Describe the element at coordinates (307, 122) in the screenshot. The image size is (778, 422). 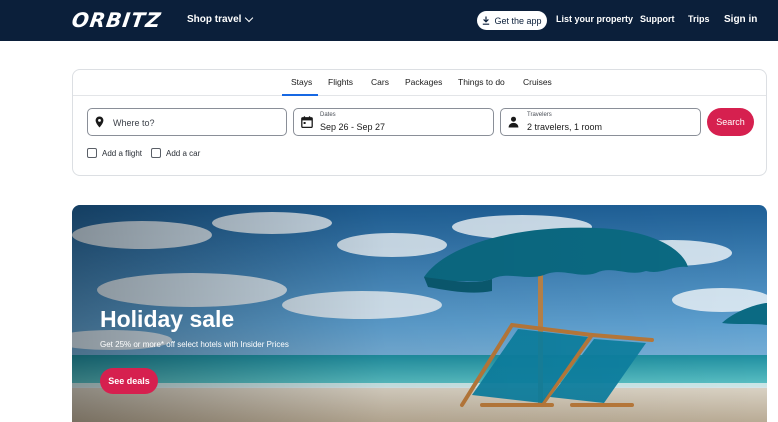
I see `calendar-icon` at that location.